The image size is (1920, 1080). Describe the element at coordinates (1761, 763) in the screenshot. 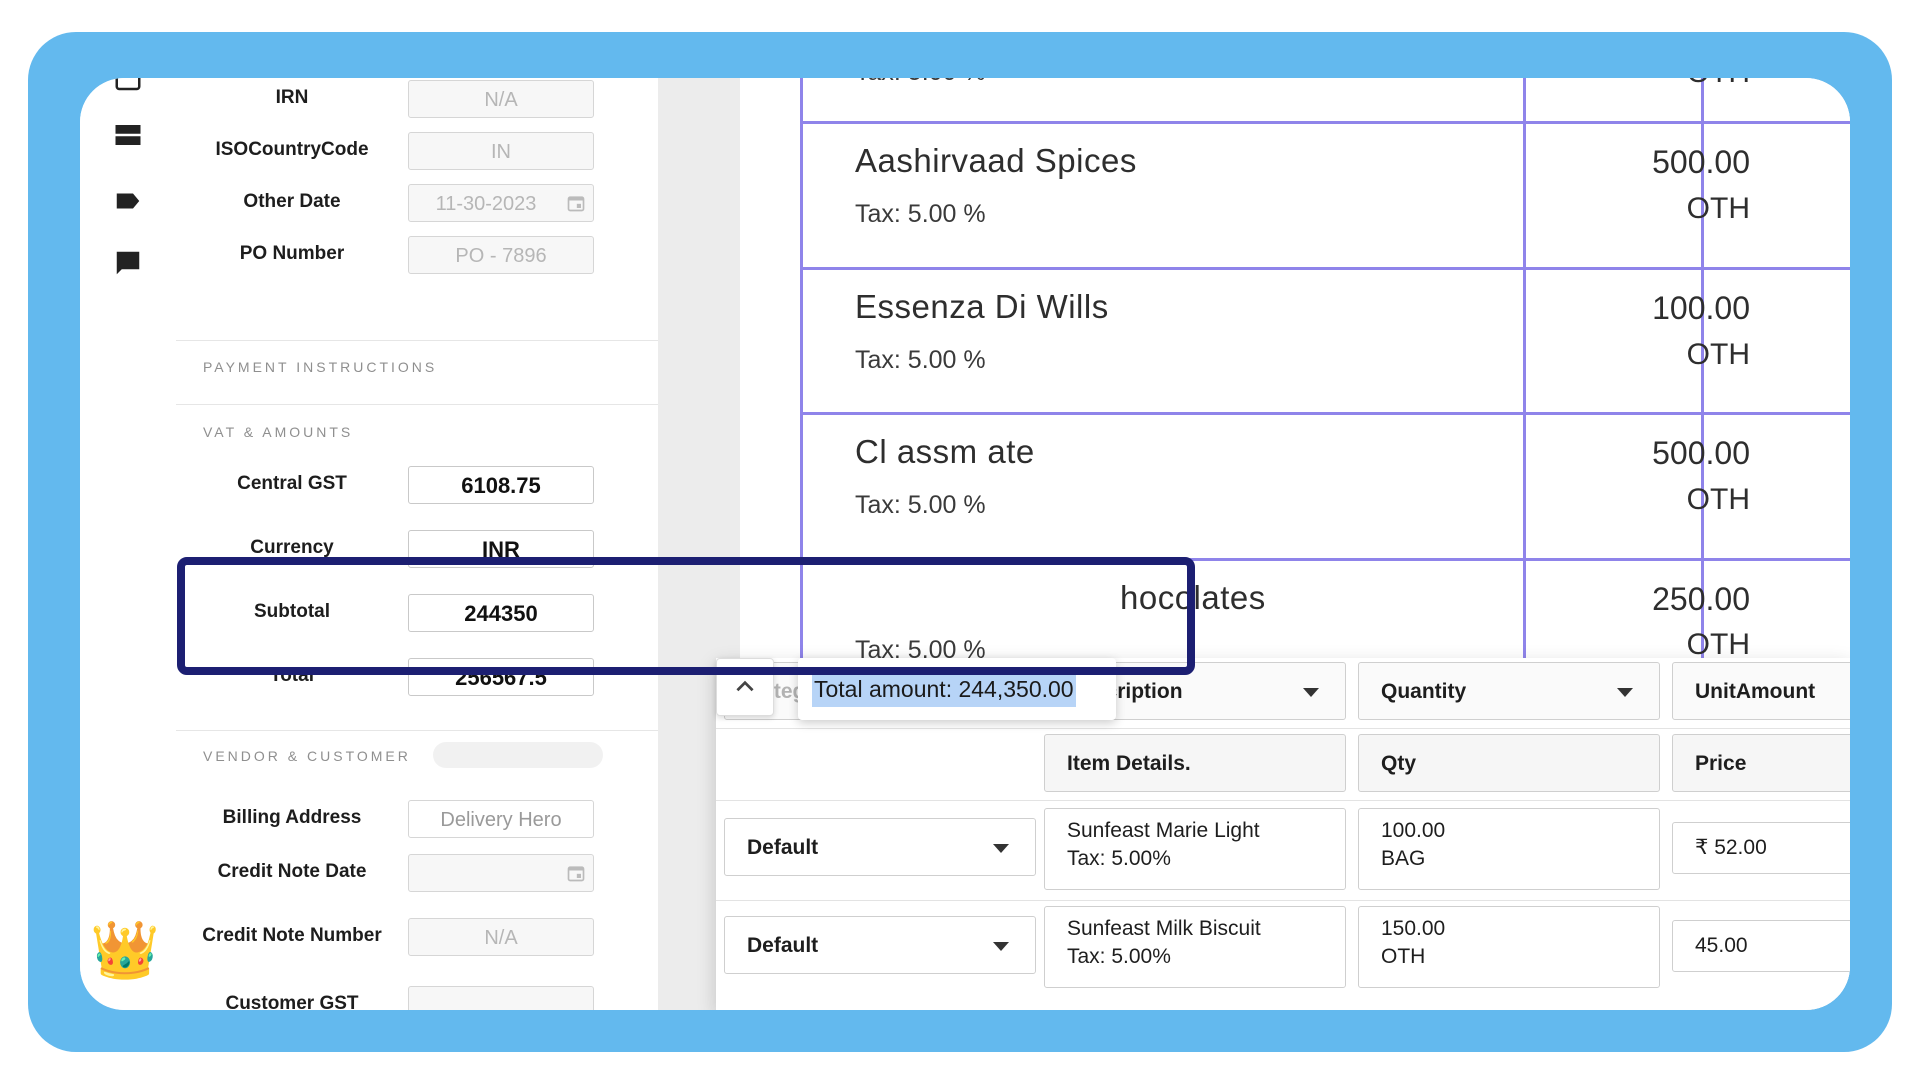

I see `subheader-price: Price` at that location.